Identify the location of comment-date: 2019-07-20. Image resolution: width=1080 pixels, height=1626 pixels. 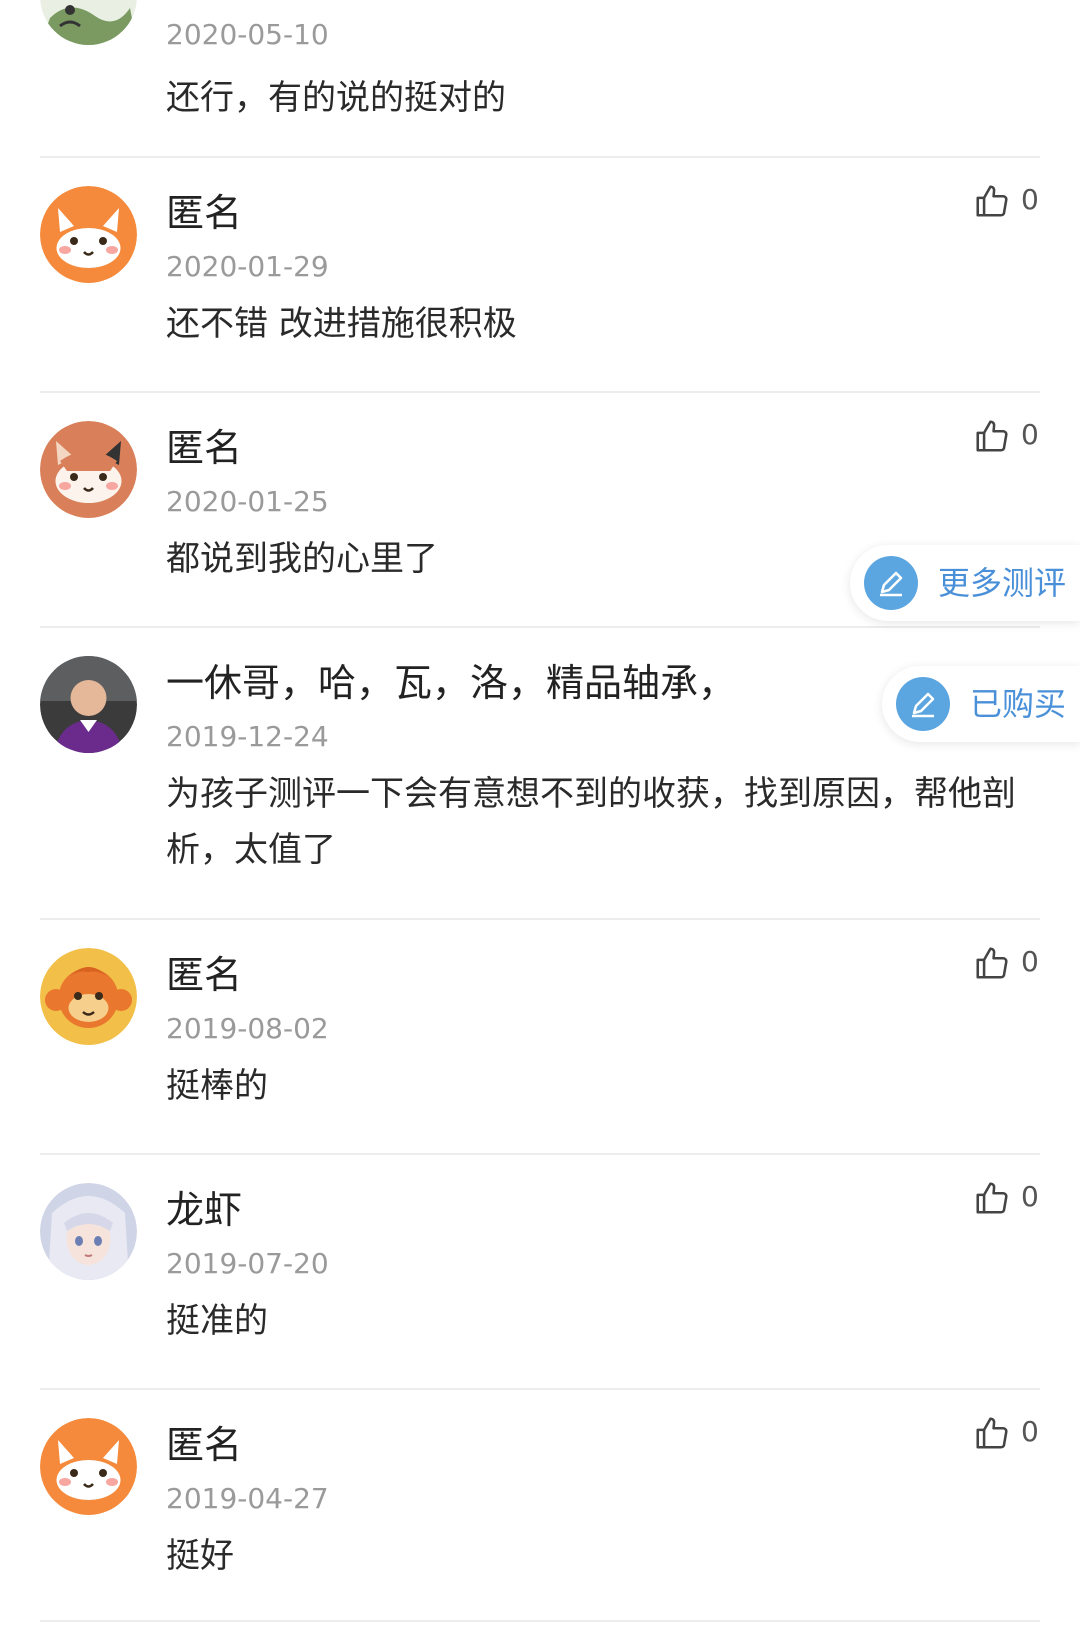
(247, 1263).